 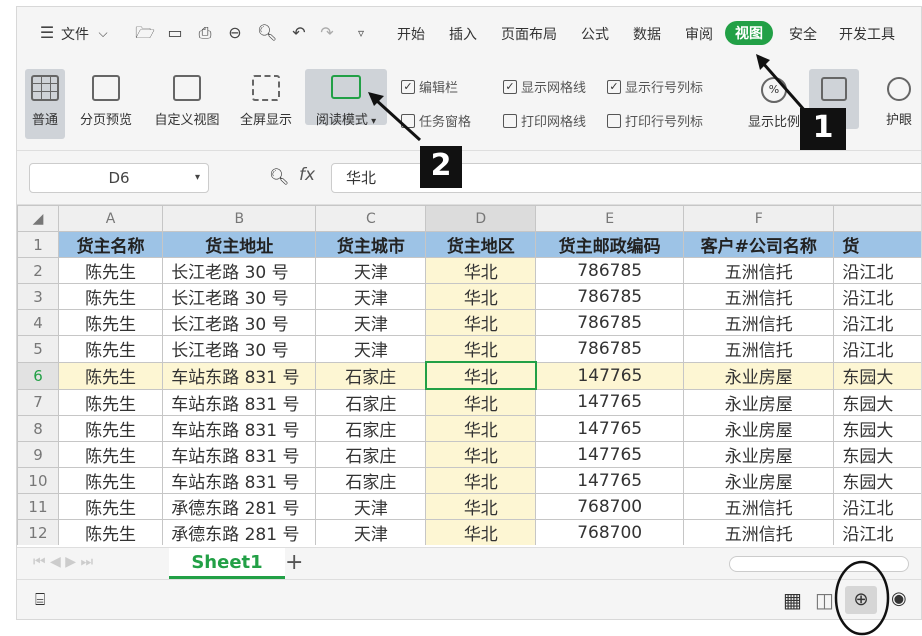 I want to click on row-header: 10, so click(x=38, y=480).